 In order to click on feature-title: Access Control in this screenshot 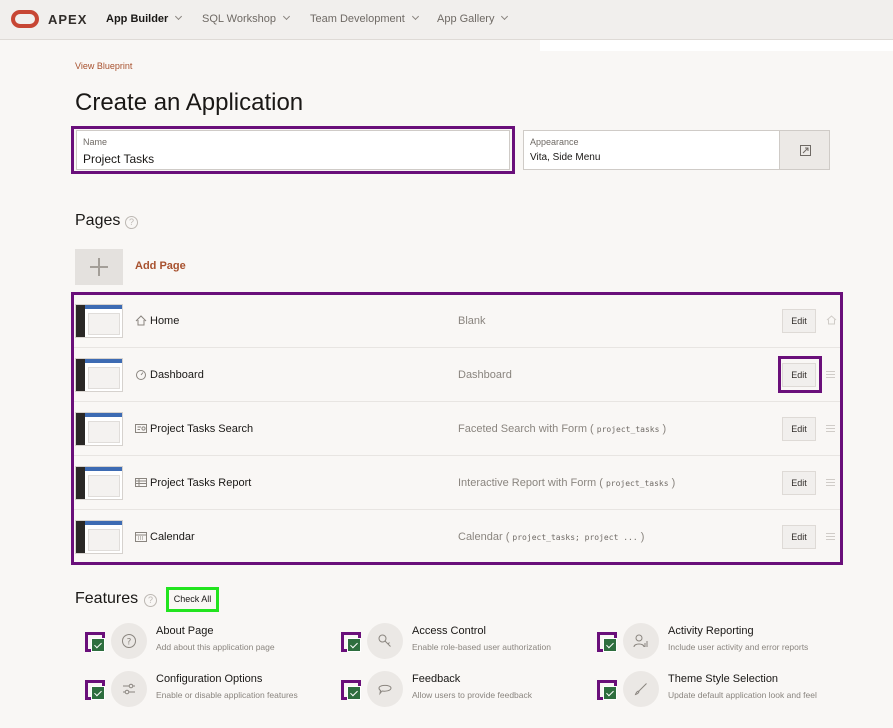, I will do `click(449, 631)`.